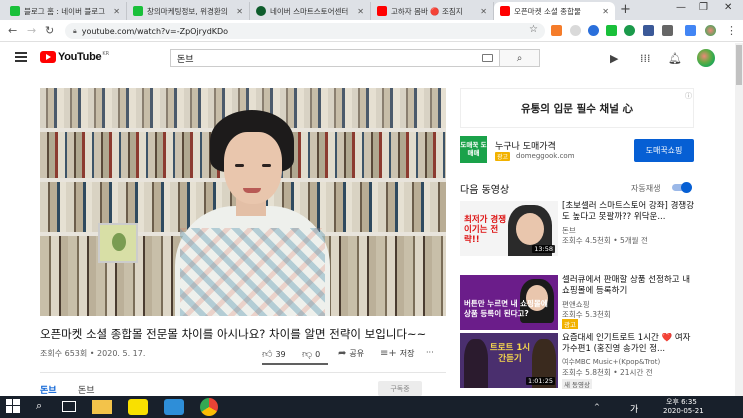 The height and width of the screenshot is (418, 743). What do you see at coordinates (577, 108) in the screenshot?
I see `ad-banner: 유통의 입문 필수 채널 心` at bounding box center [577, 108].